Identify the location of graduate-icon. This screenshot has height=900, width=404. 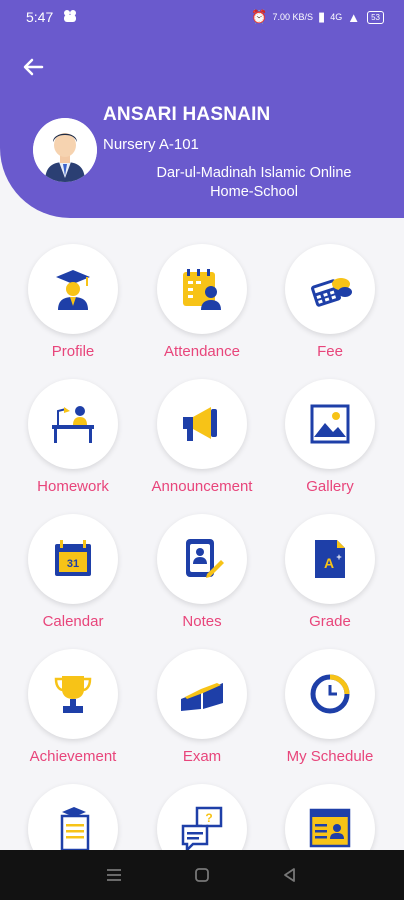
(73, 290).